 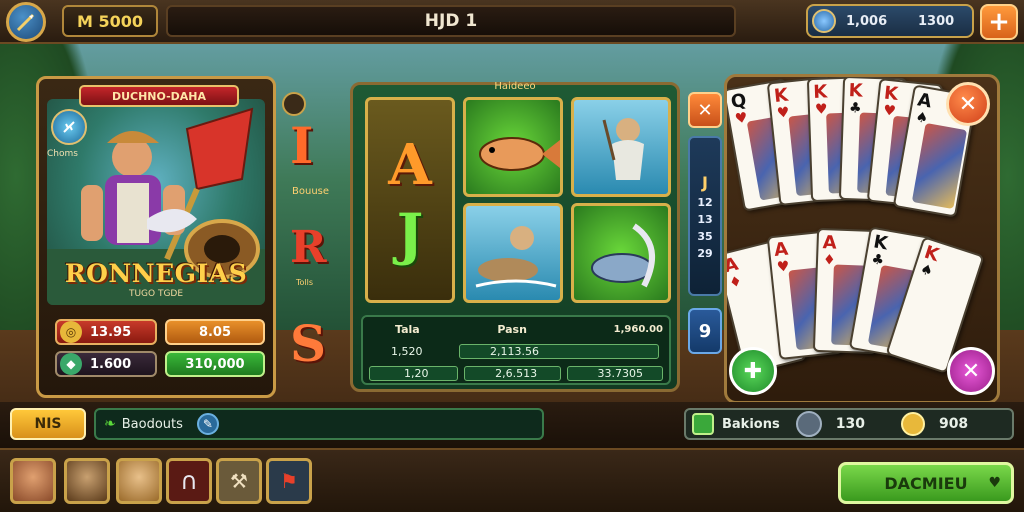 I want to click on discover-button: DACMIEU ♥, so click(x=926, y=483).